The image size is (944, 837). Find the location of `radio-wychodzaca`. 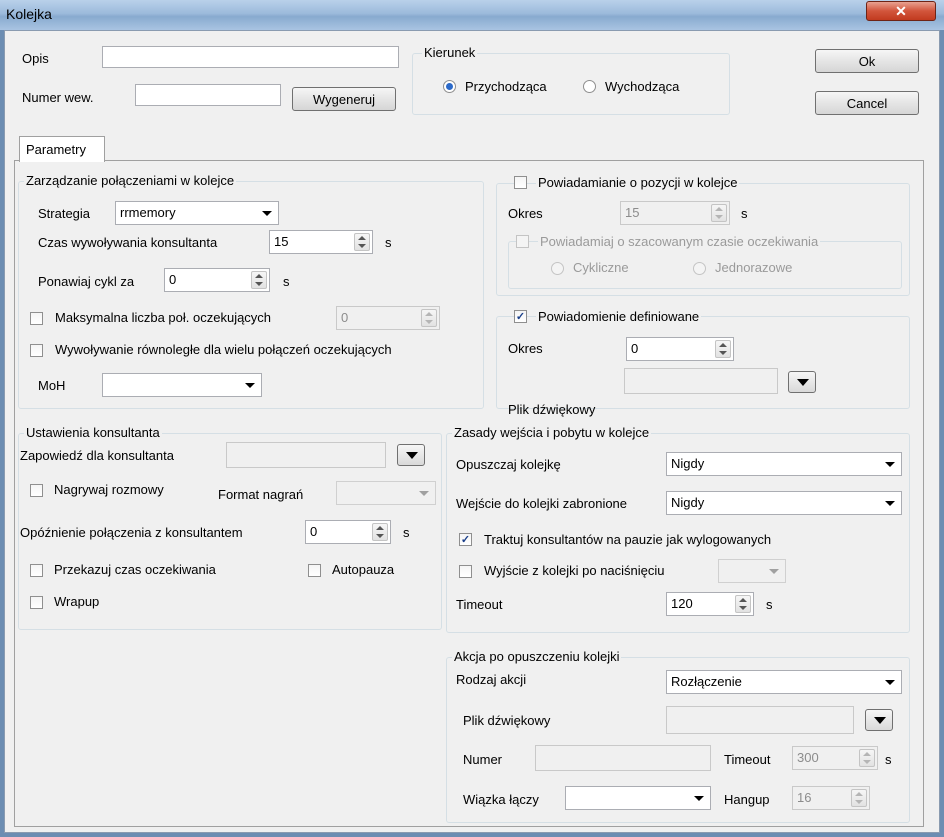

radio-wychodzaca is located at coordinates (589, 86).